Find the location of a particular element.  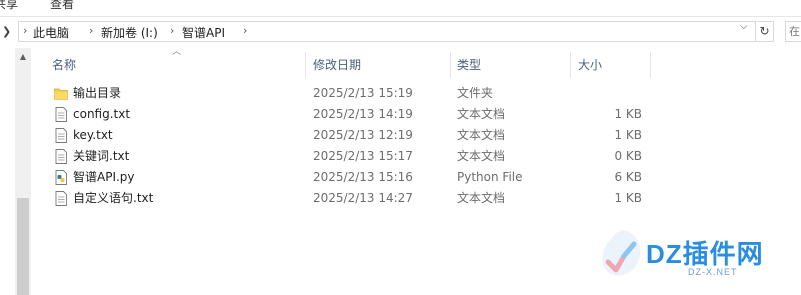

file-row: 输出目录 2025/2/13 15:19 文件夹 is located at coordinates (355, 93).